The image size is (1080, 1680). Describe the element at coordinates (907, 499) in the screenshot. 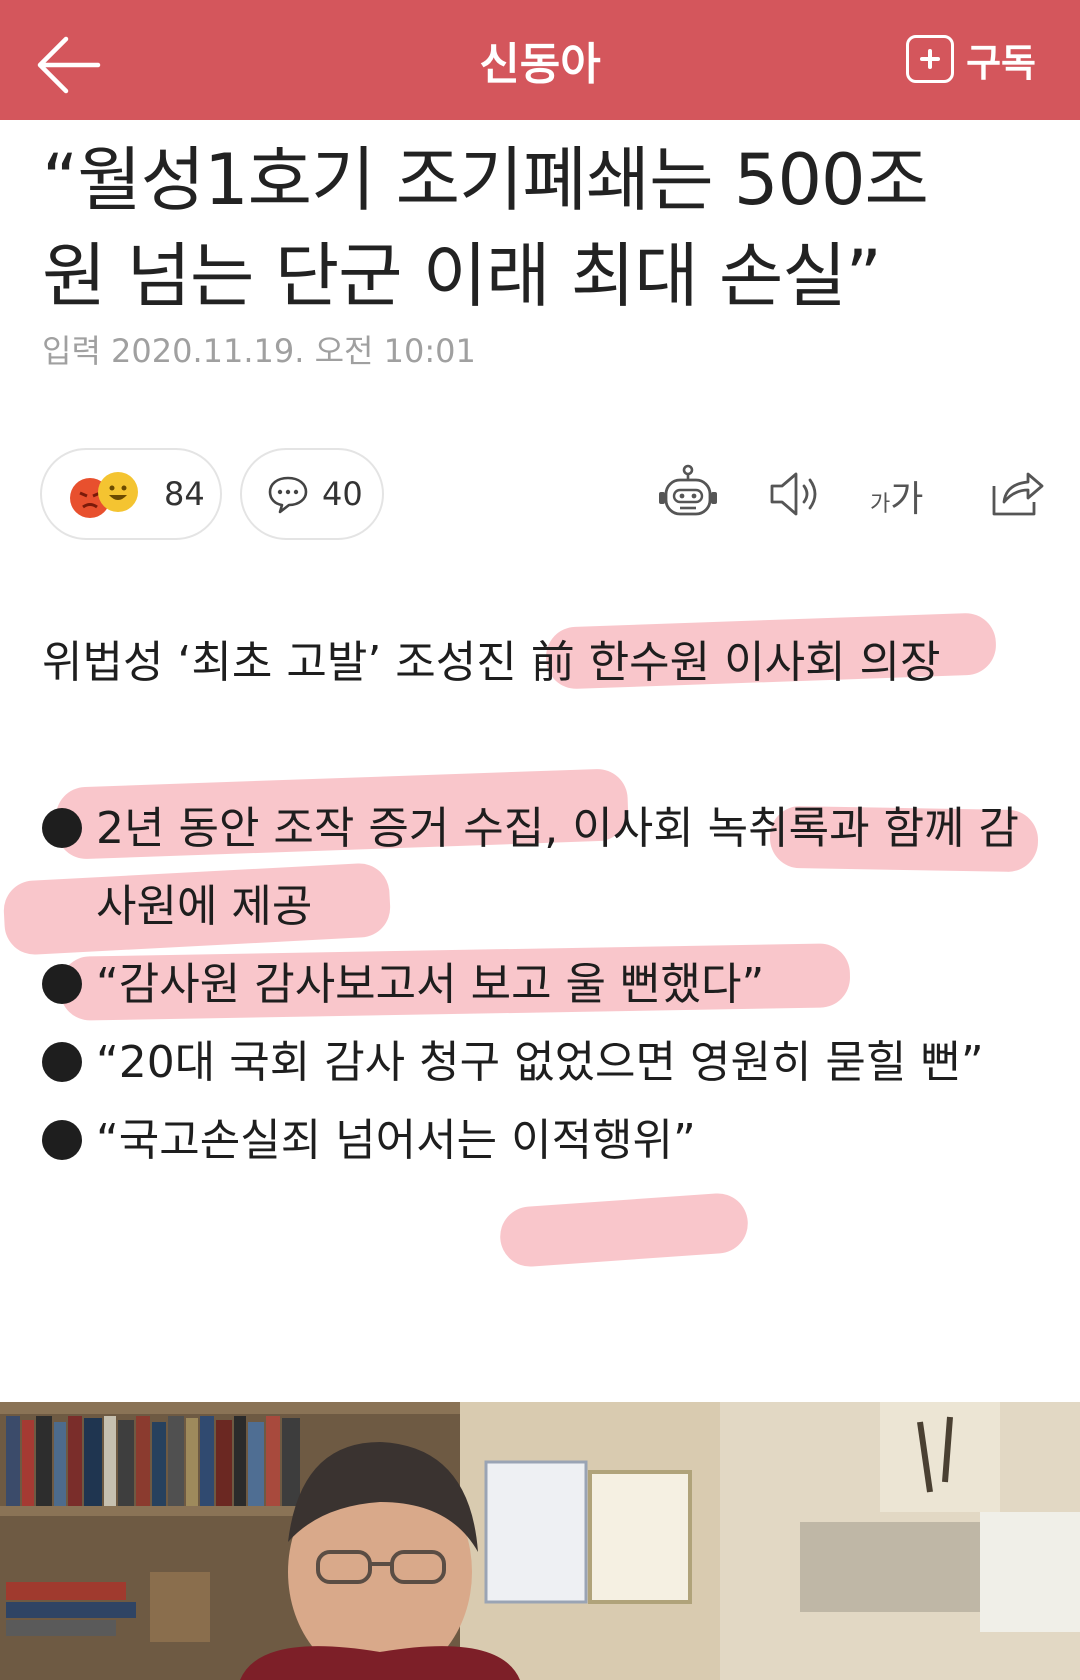

I see `font-size-big-label: 가` at that location.